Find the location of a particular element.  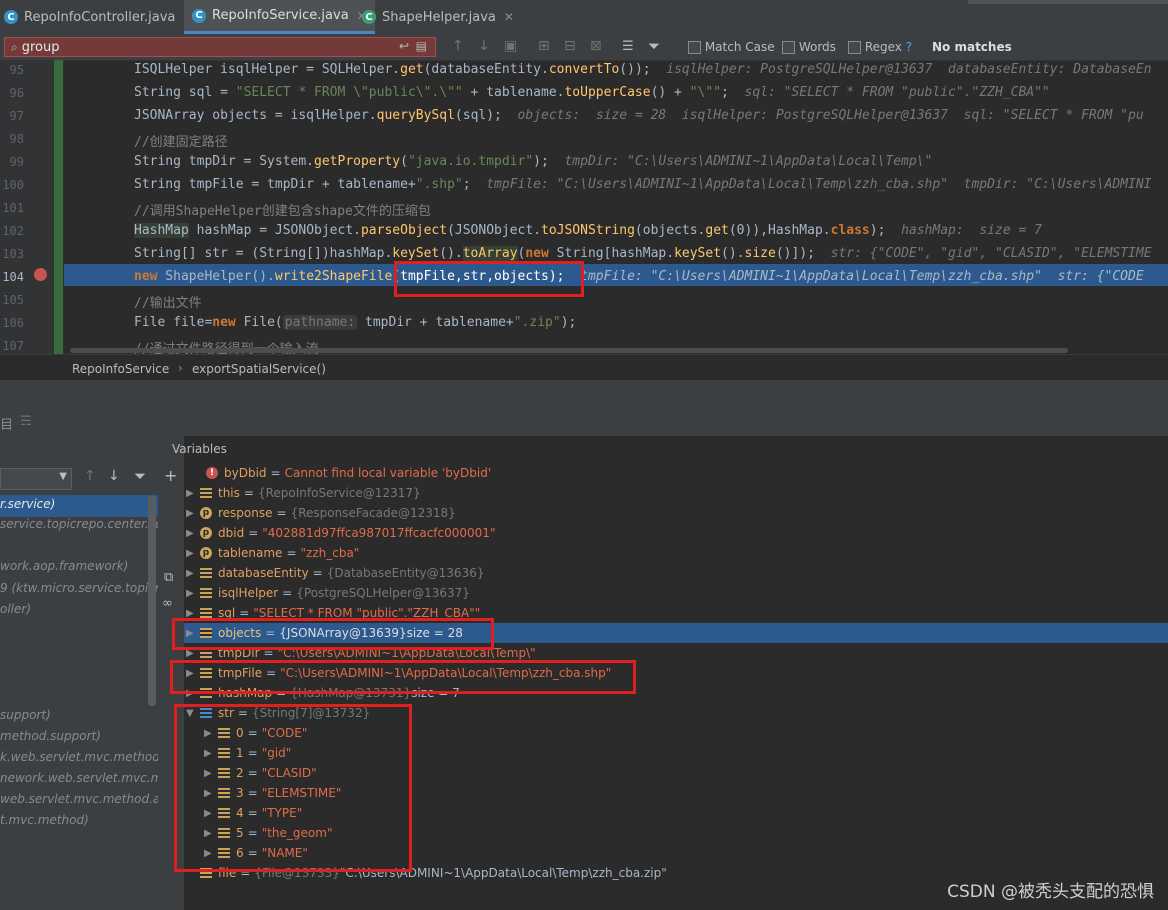

copy-icon: ⧉ is located at coordinates (168, 577).